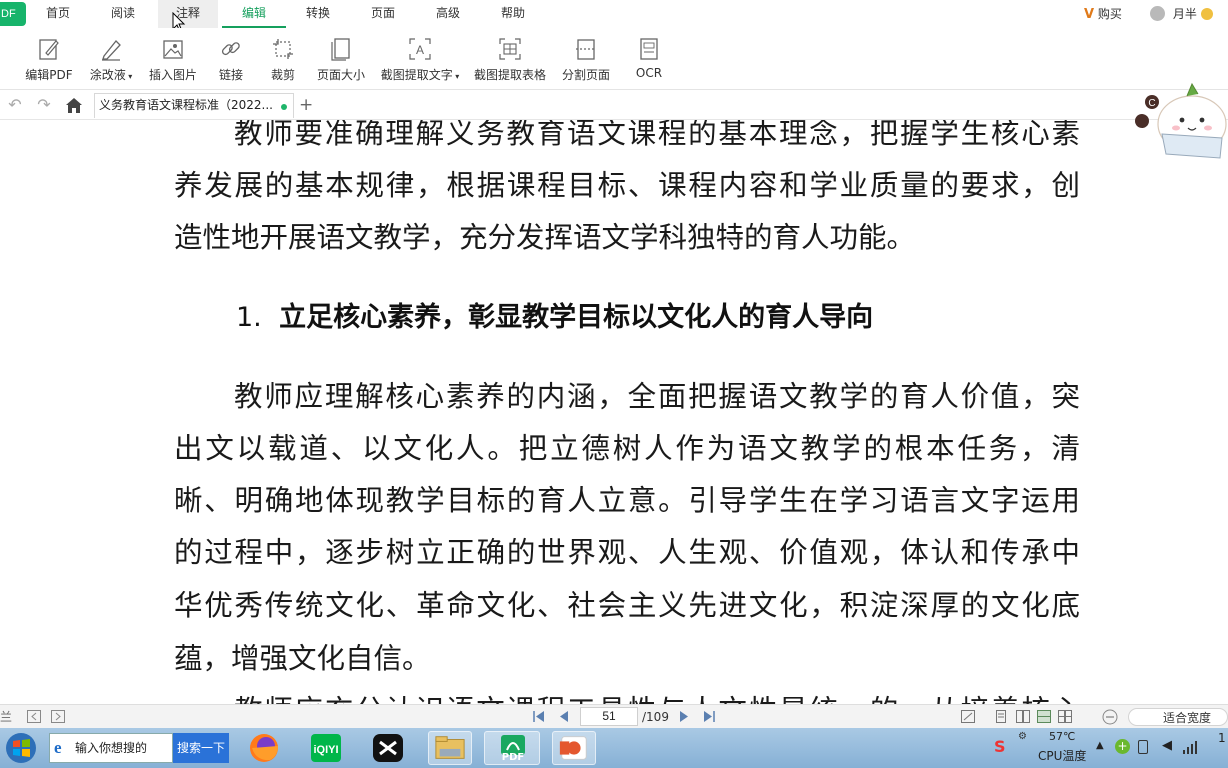 This screenshot has height=768, width=1228. I want to click on crop-button: 裁剪, so click(283, 62).